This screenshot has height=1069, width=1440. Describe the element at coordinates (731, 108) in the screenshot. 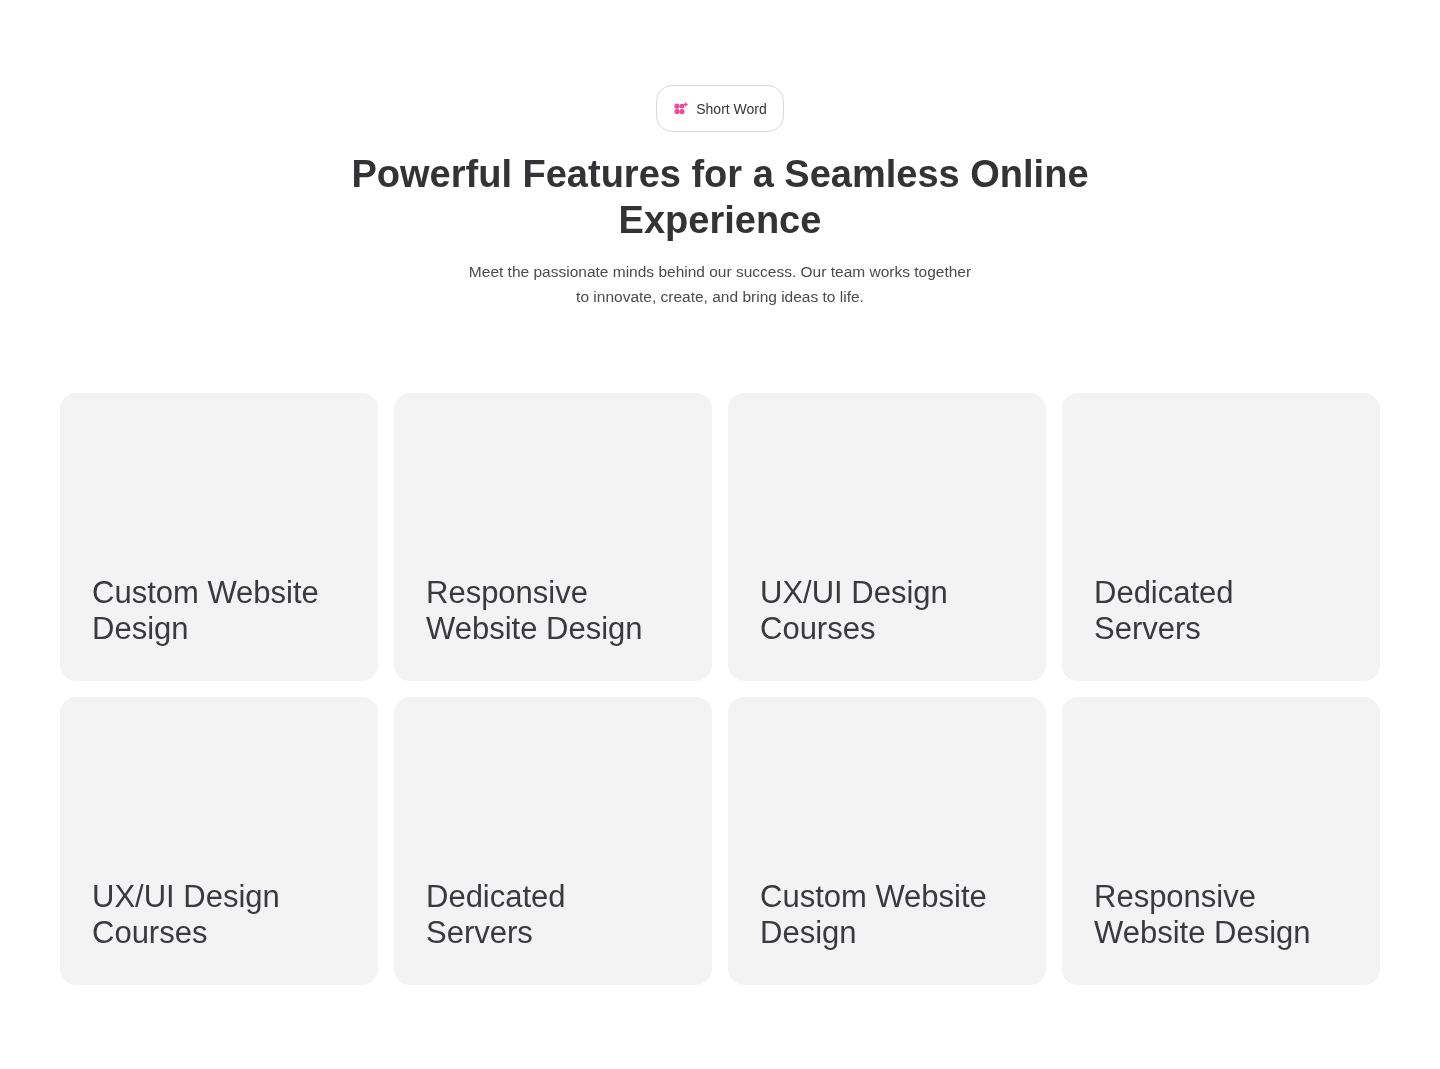

I see `tag-text: Short Word` at that location.